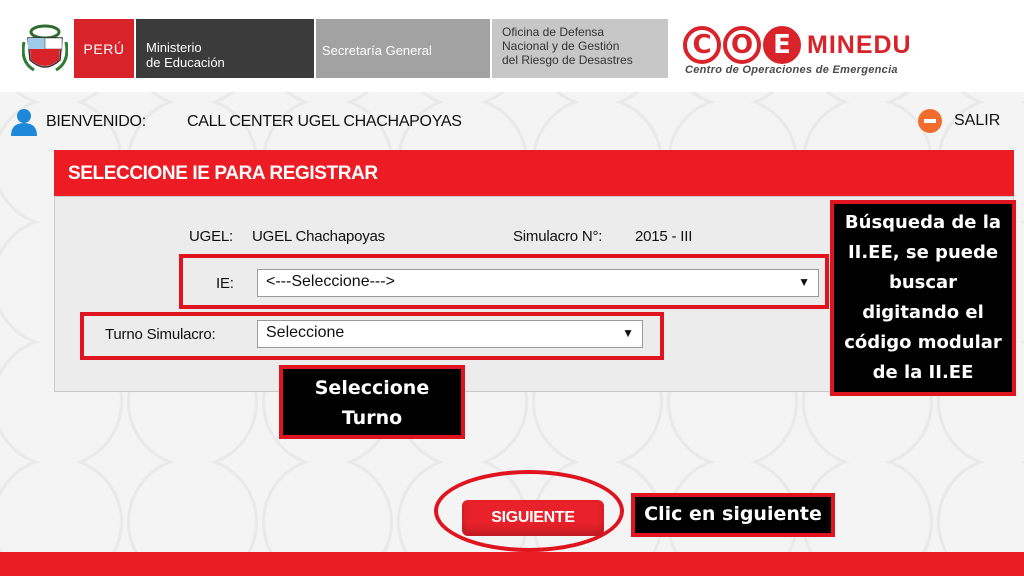 This screenshot has height=576, width=1024. I want to click on callout-turno-line: Turno, so click(372, 418).